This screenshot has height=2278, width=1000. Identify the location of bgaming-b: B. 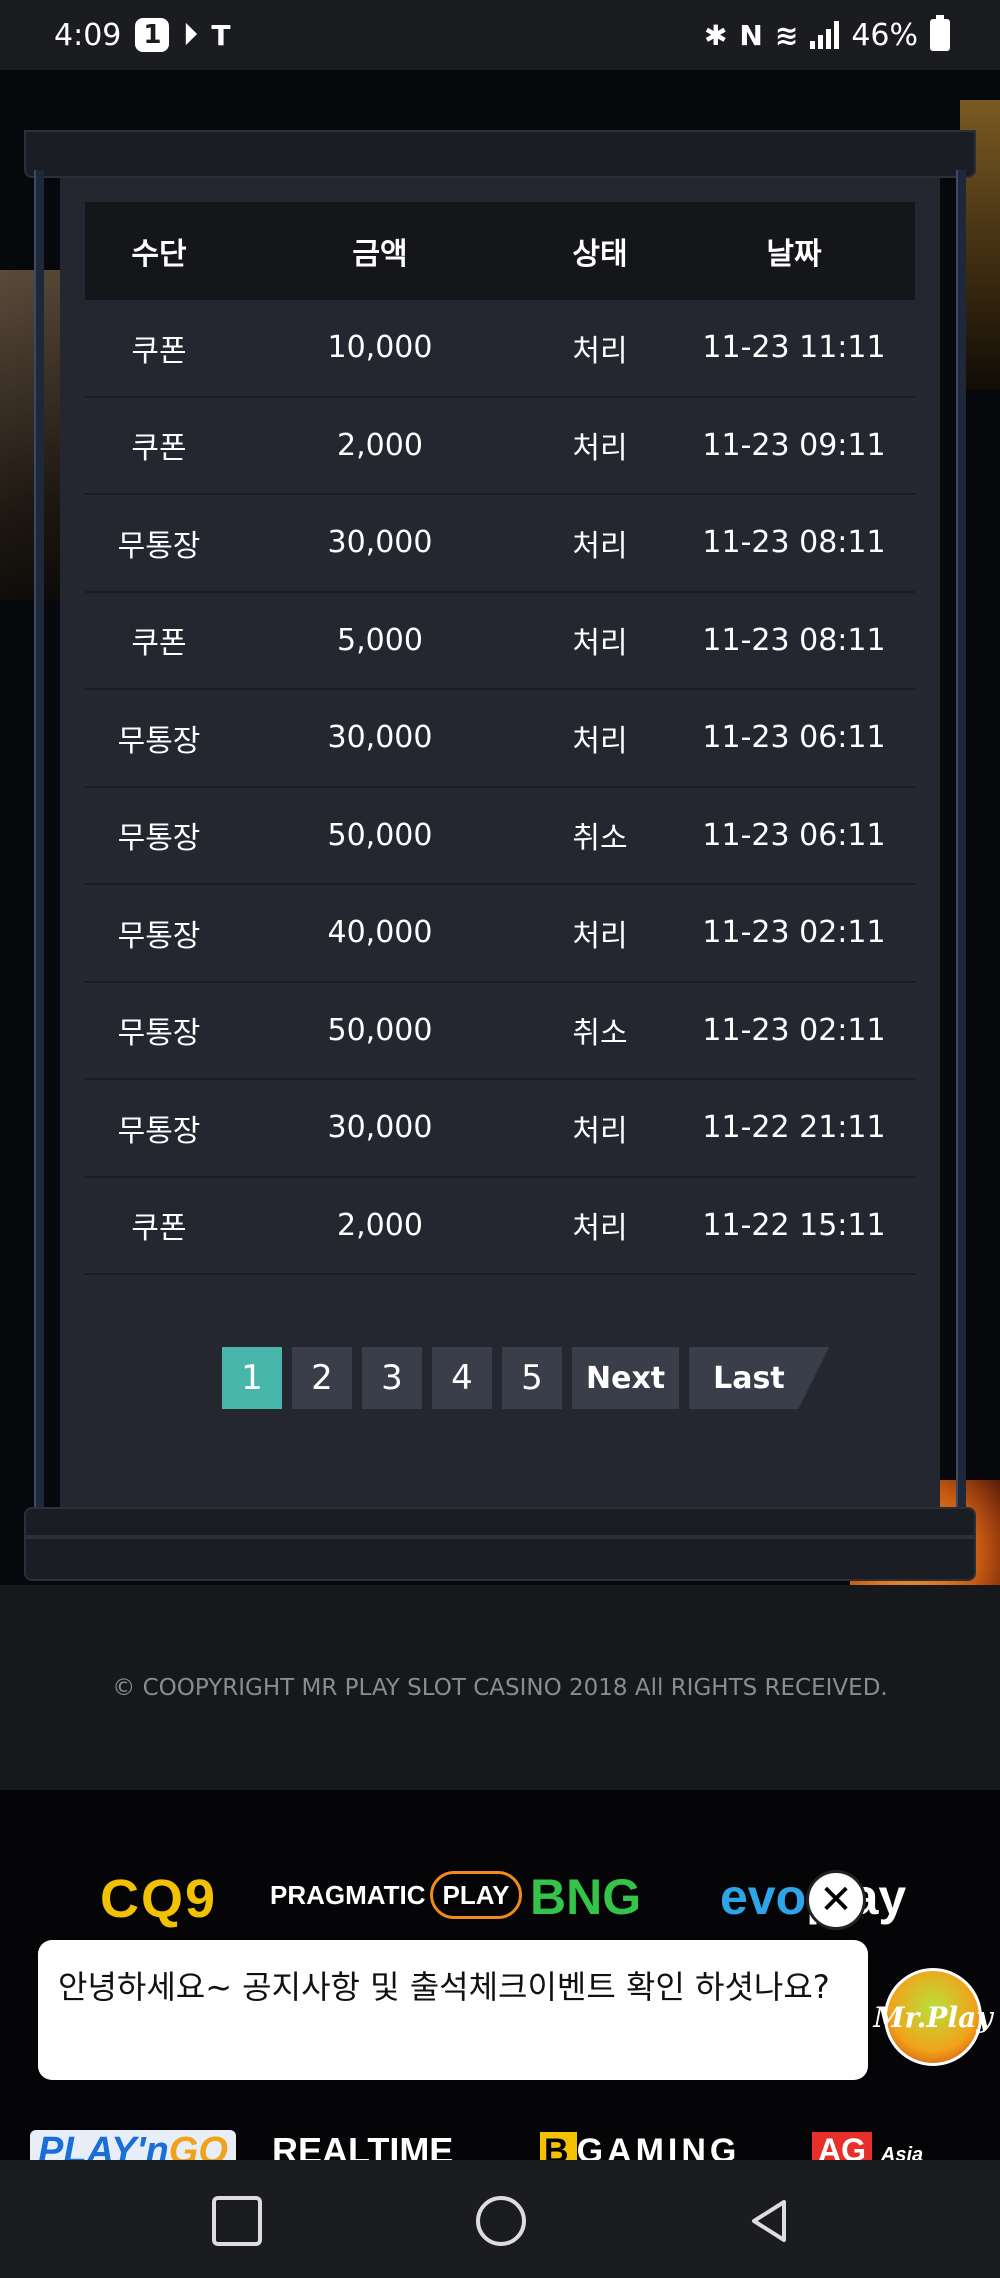
(558, 2146).